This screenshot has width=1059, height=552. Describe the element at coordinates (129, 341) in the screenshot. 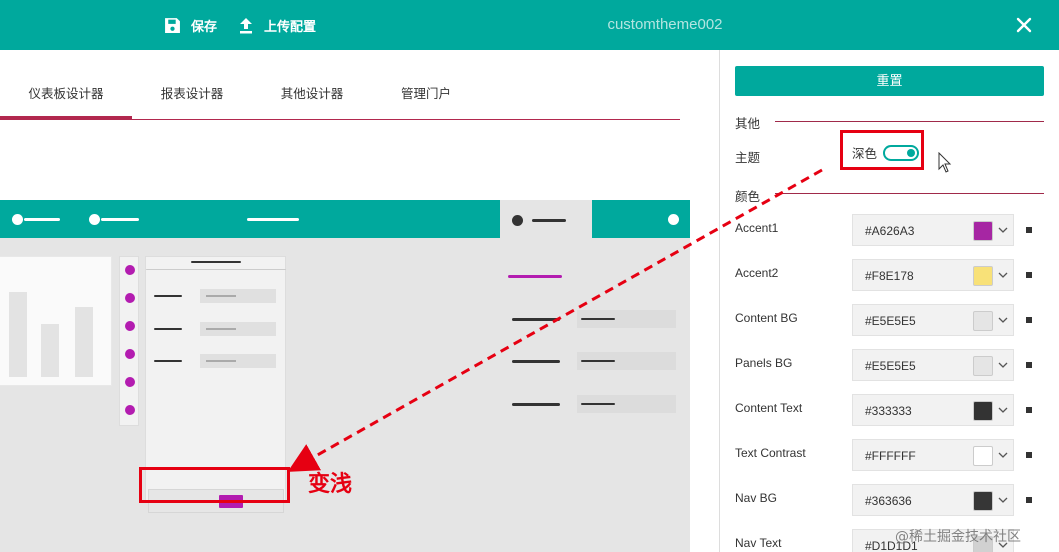

I see `preview-dot-list` at that location.